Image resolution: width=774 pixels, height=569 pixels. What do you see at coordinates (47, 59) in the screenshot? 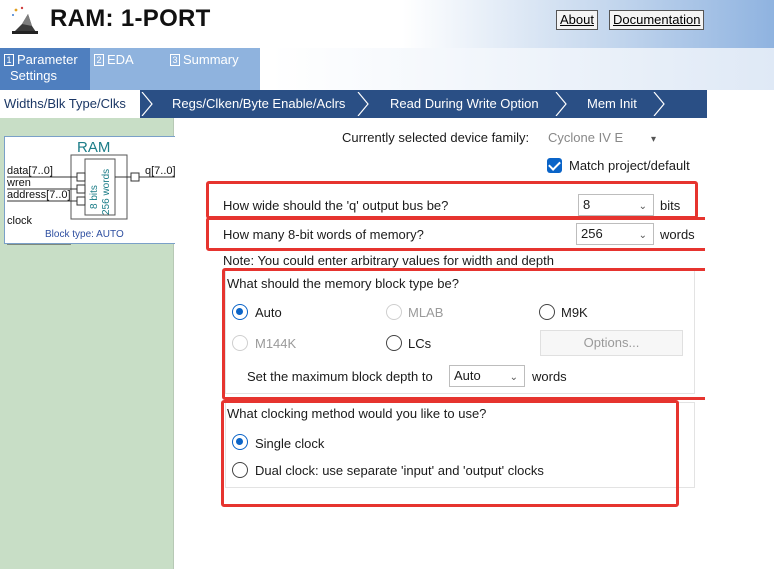
I see `tab-label: Parameter` at bounding box center [47, 59].